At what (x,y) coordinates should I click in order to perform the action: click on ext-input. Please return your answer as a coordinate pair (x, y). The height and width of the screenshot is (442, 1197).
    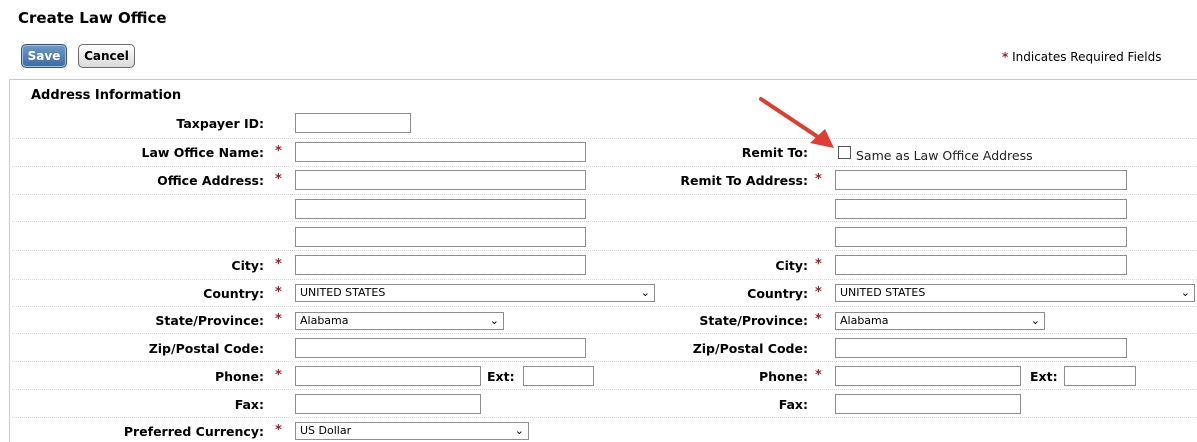
    Looking at the image, I should click on (558, 376).